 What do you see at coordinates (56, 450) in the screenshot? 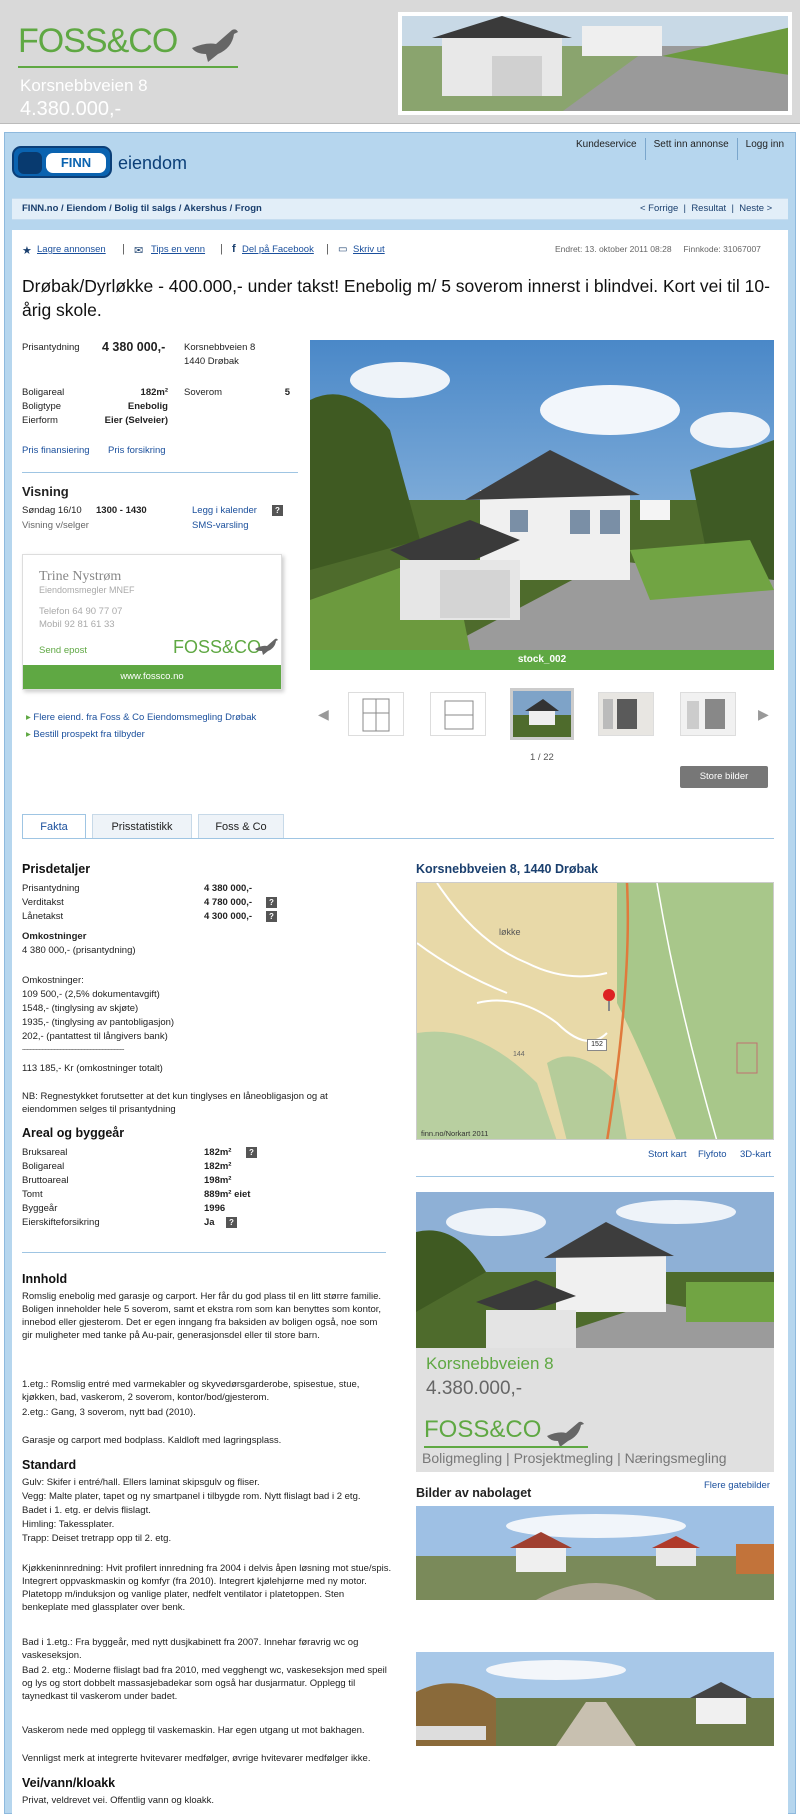
I see `price-financing-link: Pris finansiering` at bounding box center [56, 450].